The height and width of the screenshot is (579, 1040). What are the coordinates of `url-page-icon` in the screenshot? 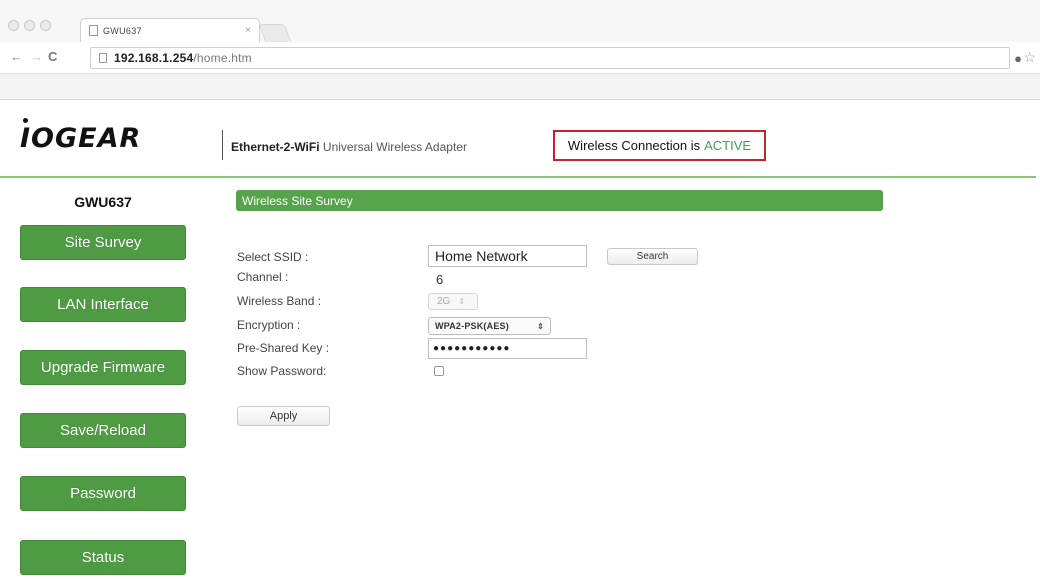 It's located at (103, 58).